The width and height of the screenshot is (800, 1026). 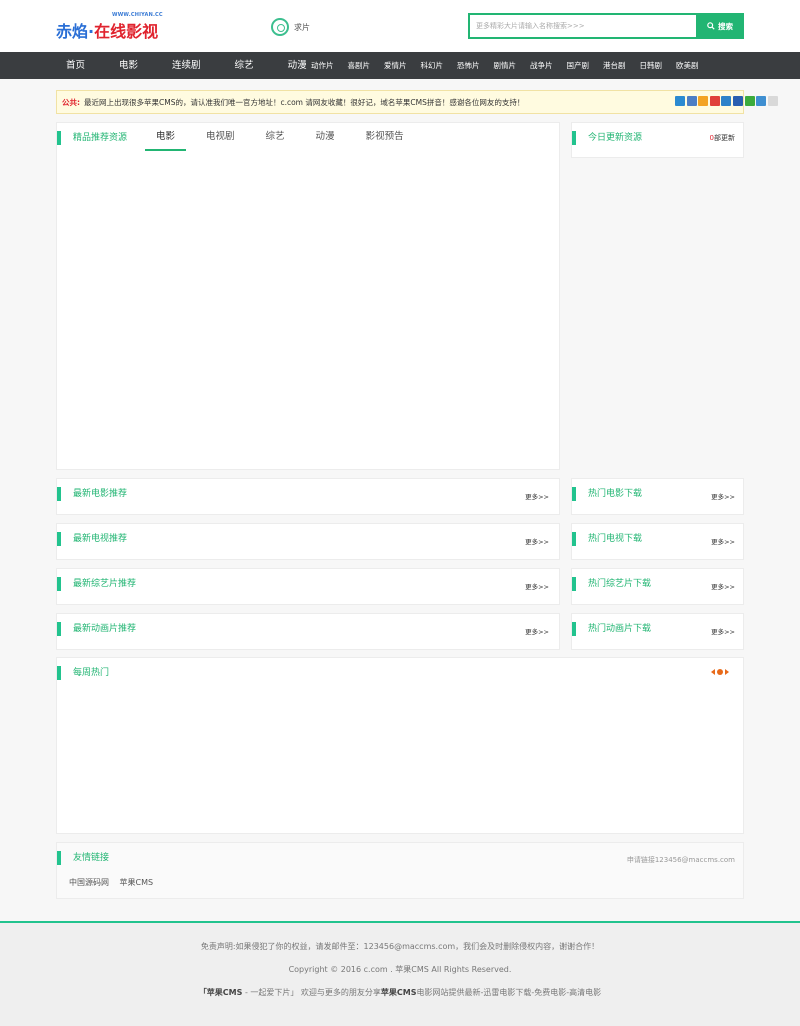 I want to click on nav-genre-item: 剧情片, so click(x=505, y=65).